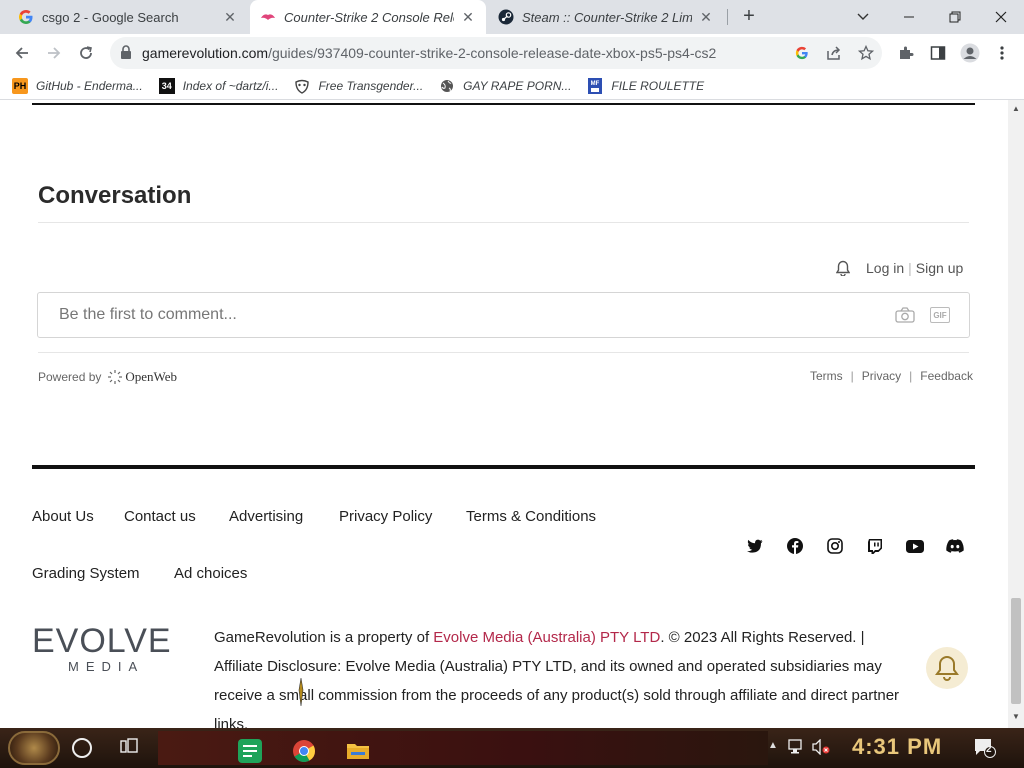 The image size is (1024, 768). What do you see at coordinates (20, 85) in the screenshot?
I see `ph-icon: PH` at bounding box center [20, 85].